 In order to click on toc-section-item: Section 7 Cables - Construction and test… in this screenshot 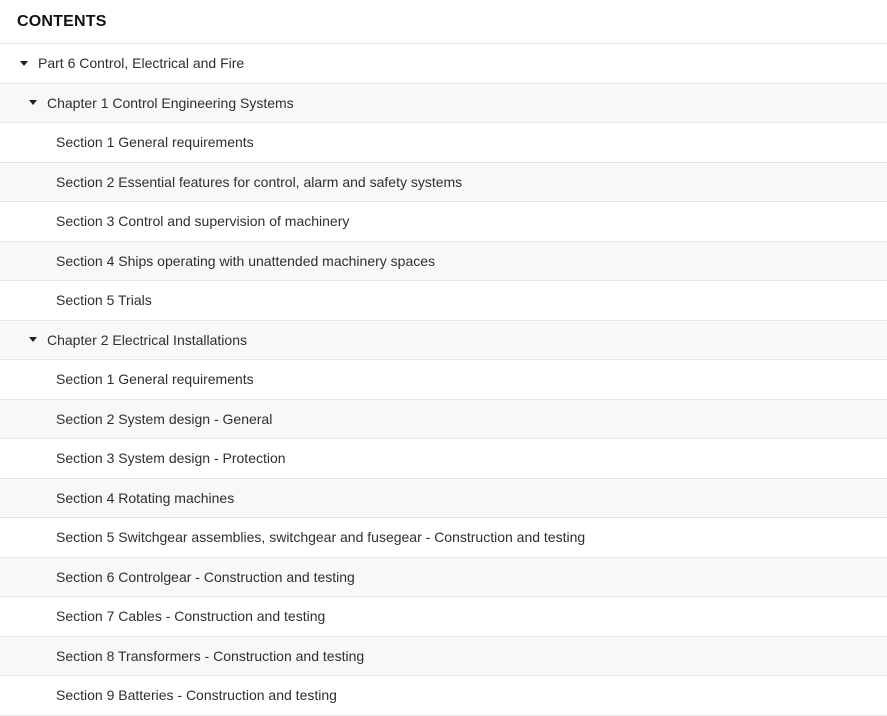, I will do `click(443, 617)`.